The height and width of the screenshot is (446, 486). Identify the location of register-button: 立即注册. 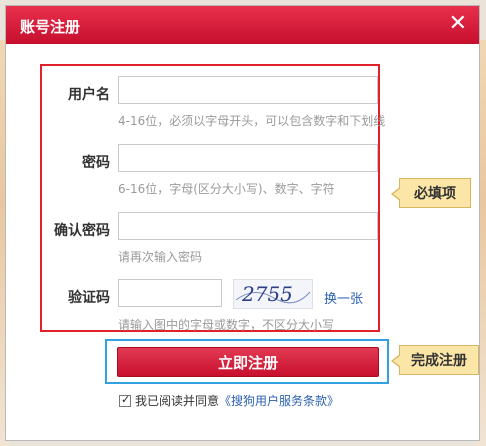
(248, 362).